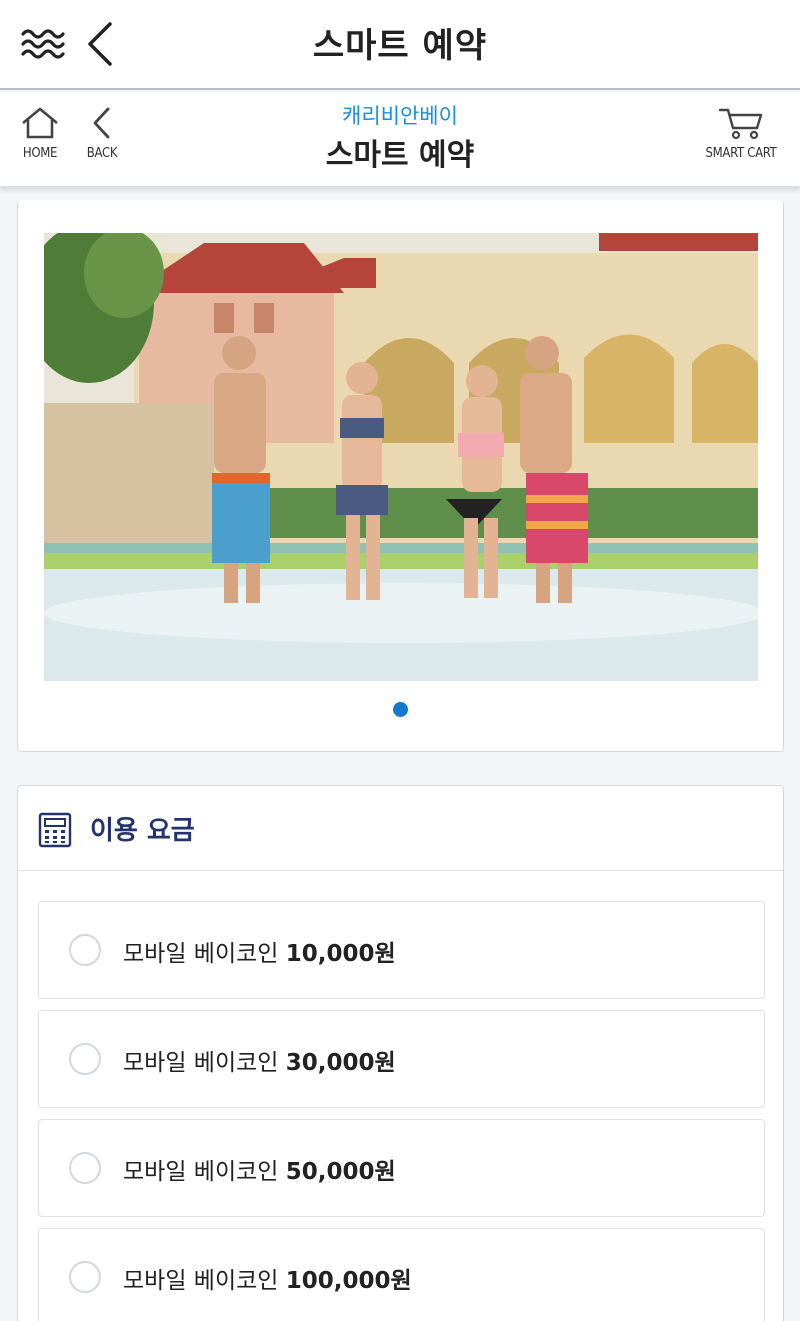 This screenshot has width=800, height=1321. Describe the element at coordinates (741, 141) in the screenshot. I see `smart-cart-button: SMART CART` at that location.